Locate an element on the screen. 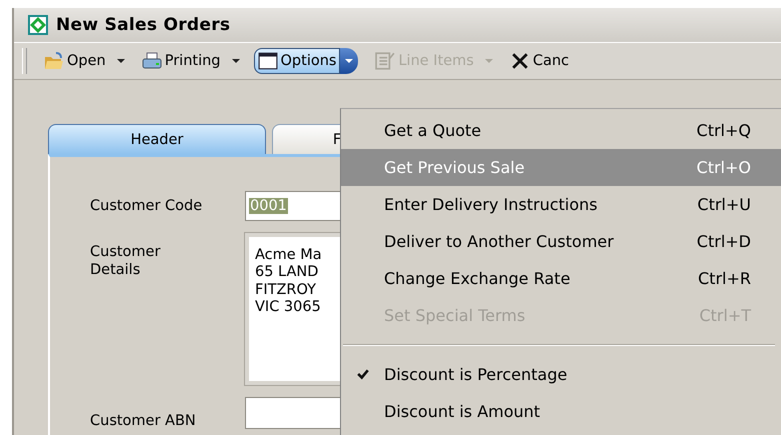 This screenshot has width=781, height=435. dropdown-button is located at coordinates (349, 61).